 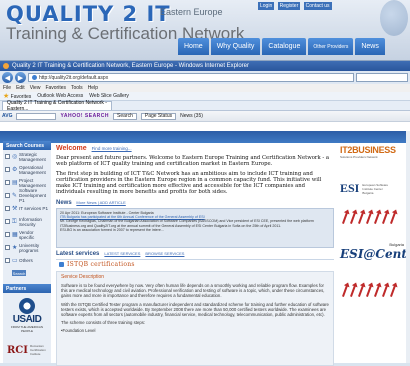 I want to click on sidebar-item-software-dev: ✎ Software Development P1, so click(x=27, y=195).